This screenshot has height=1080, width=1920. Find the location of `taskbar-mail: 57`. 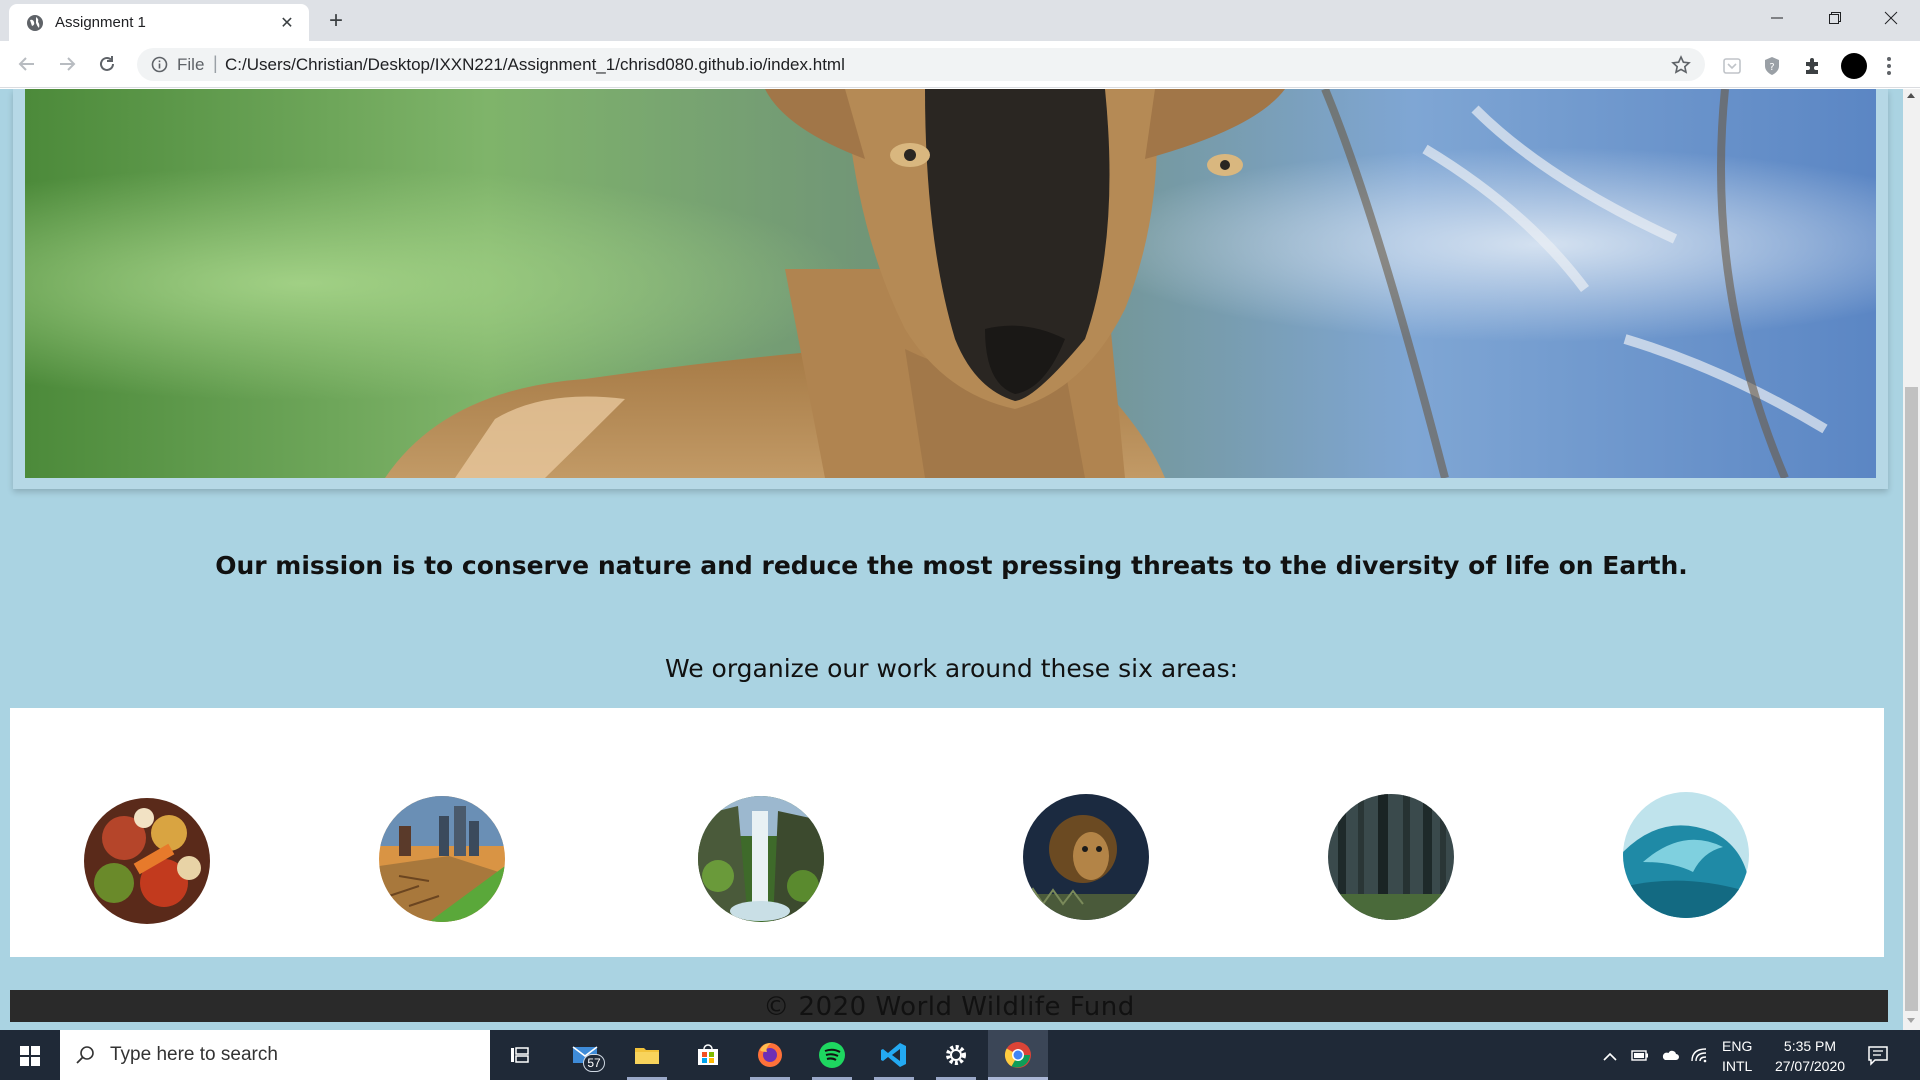

taskbar-mail: 57 is located at coordinates (585, 1055).